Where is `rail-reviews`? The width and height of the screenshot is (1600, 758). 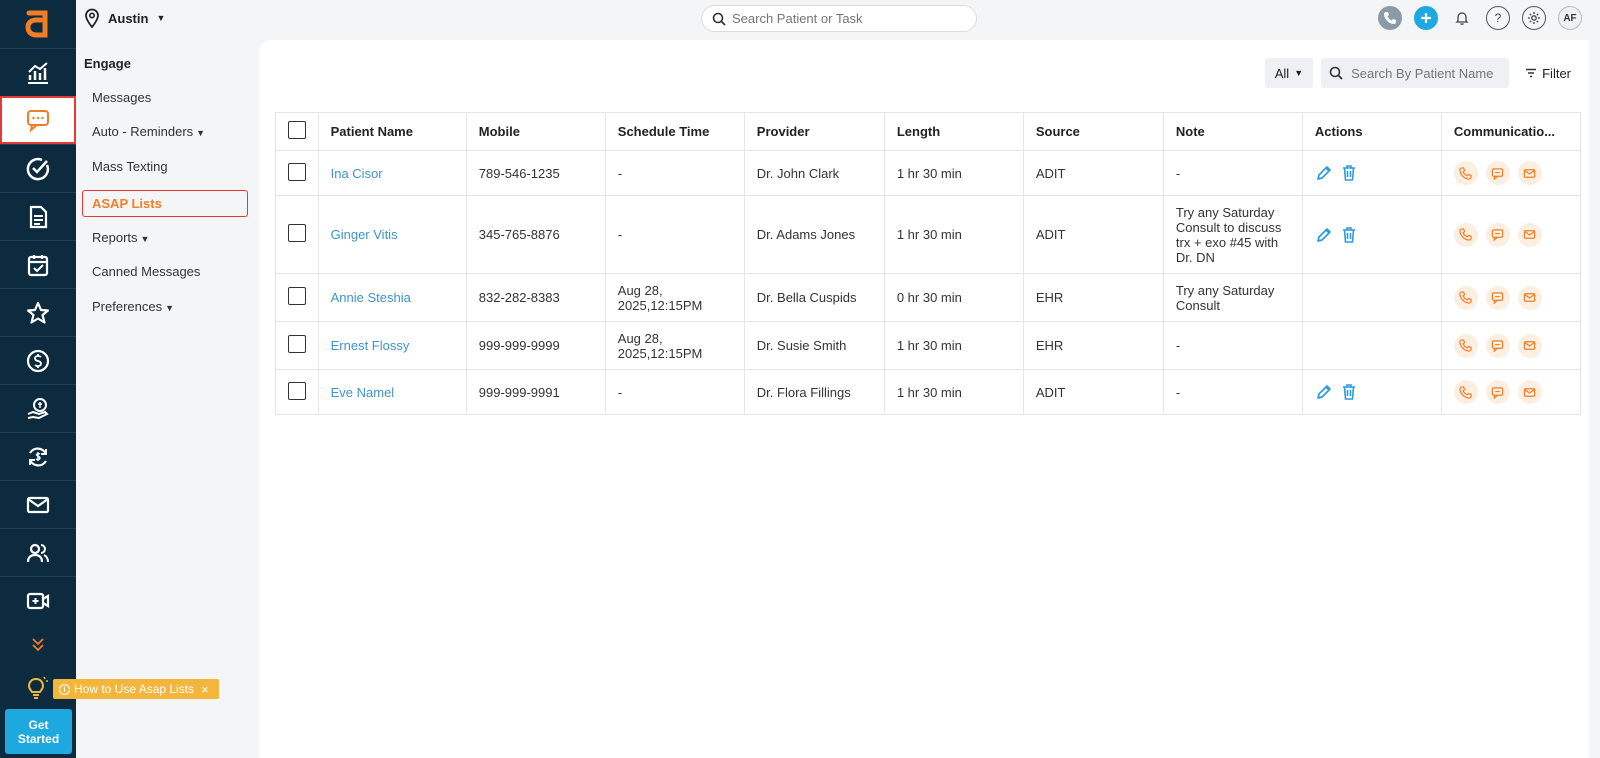 rail-reviews is located at coordinates (38, 312).